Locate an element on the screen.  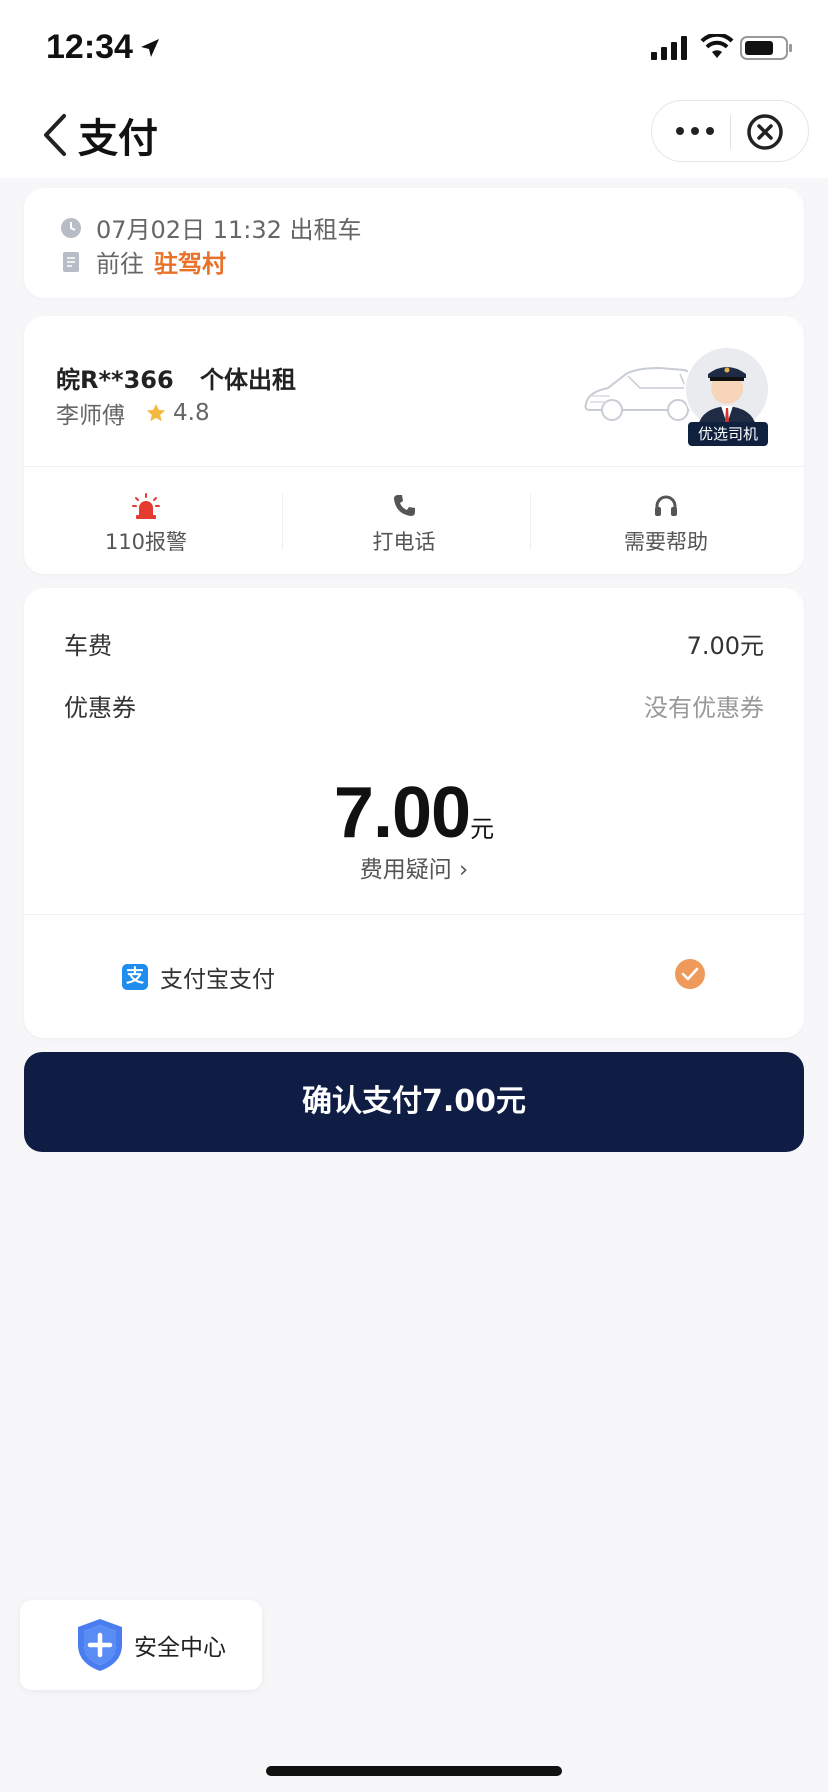
alarm-icon is located at coordinates (146, 506).